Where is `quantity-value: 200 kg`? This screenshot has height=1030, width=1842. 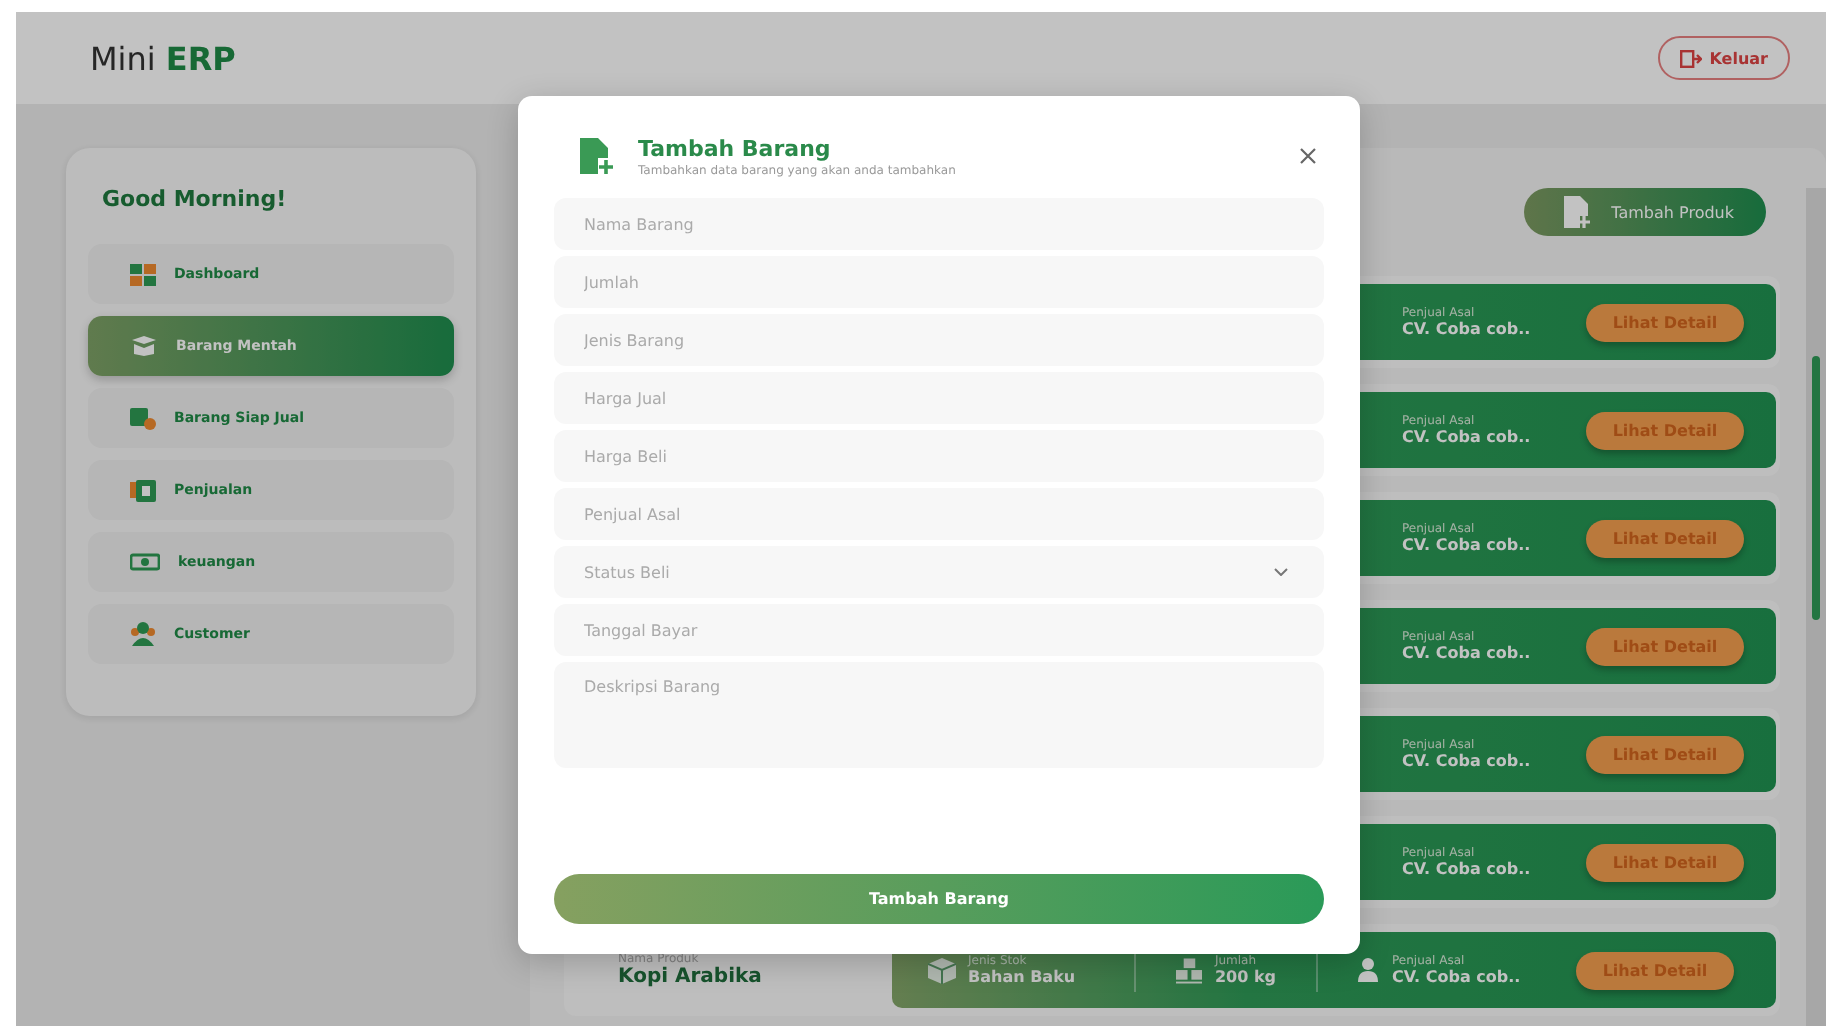
quantity-value: 200 kg is located at coordinates (1245, 977).